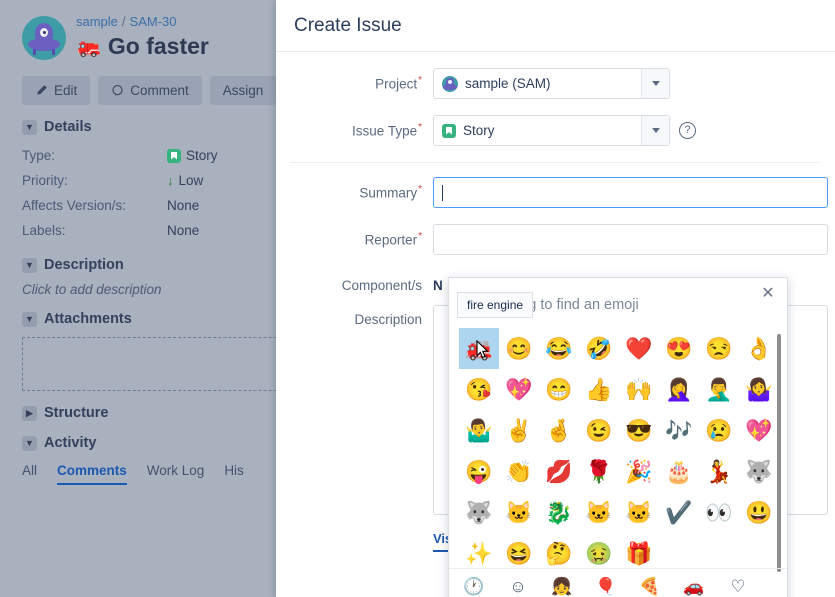 This screenshot has height=597, width=835. What do you see at coordinates (639, 348) in the screenshot?
I see `emoji-cell: ❤️` at bounding box center [639, 348].